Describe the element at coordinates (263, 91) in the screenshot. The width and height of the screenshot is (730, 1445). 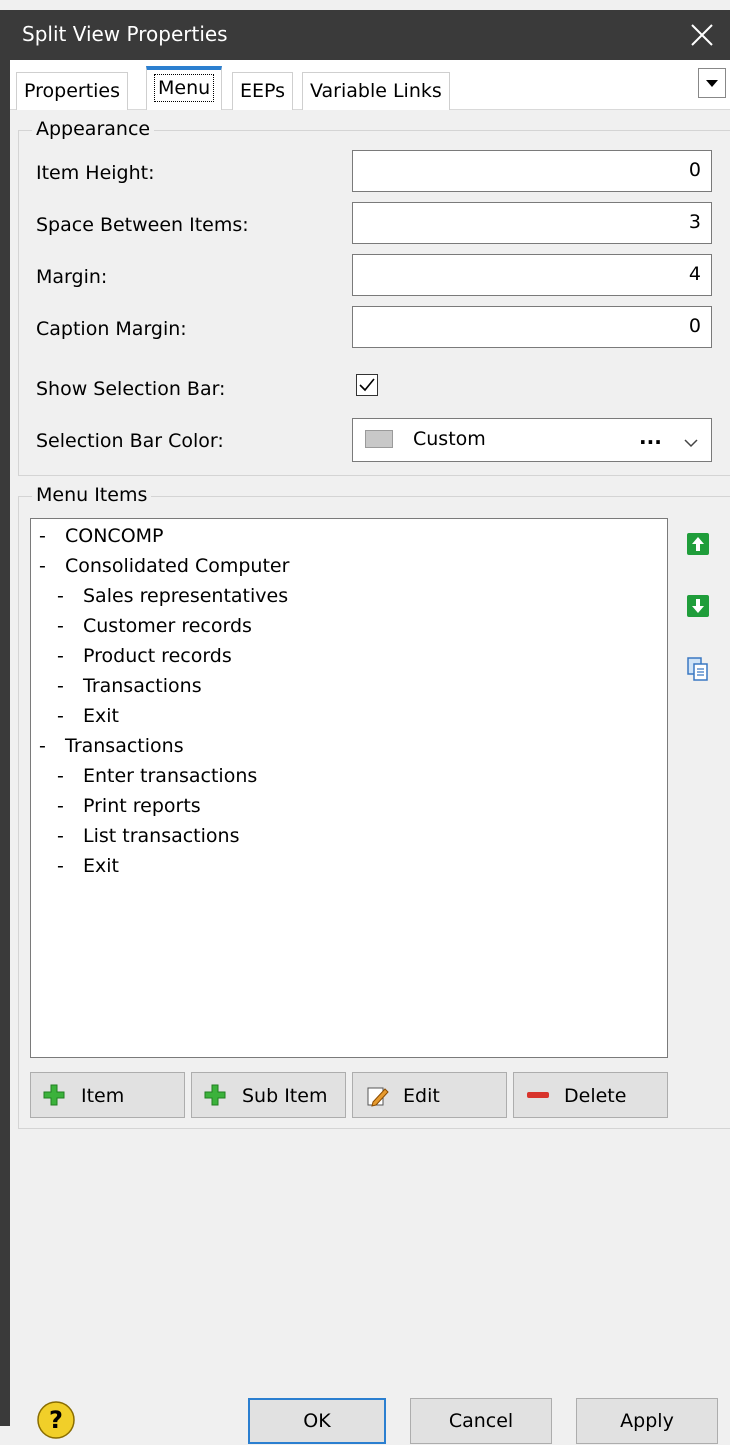
I see `tab-eeps: EEPs` at that location.